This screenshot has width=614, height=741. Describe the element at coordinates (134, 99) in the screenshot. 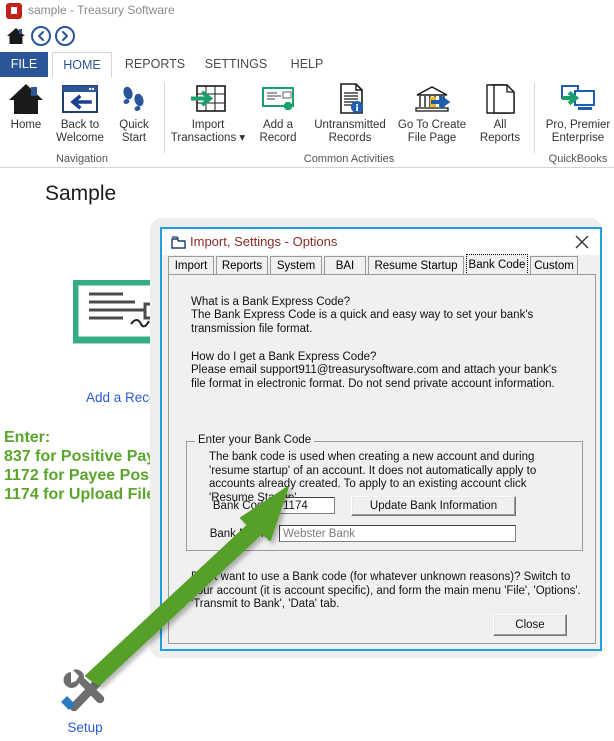

I see `footsteps-icon` at that location.